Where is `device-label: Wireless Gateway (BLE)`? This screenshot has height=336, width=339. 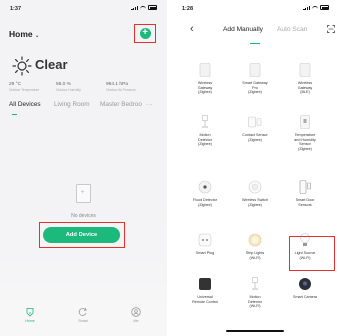 device-label: Wireless Gateway (BLE) is located at coordinates (305, 88).